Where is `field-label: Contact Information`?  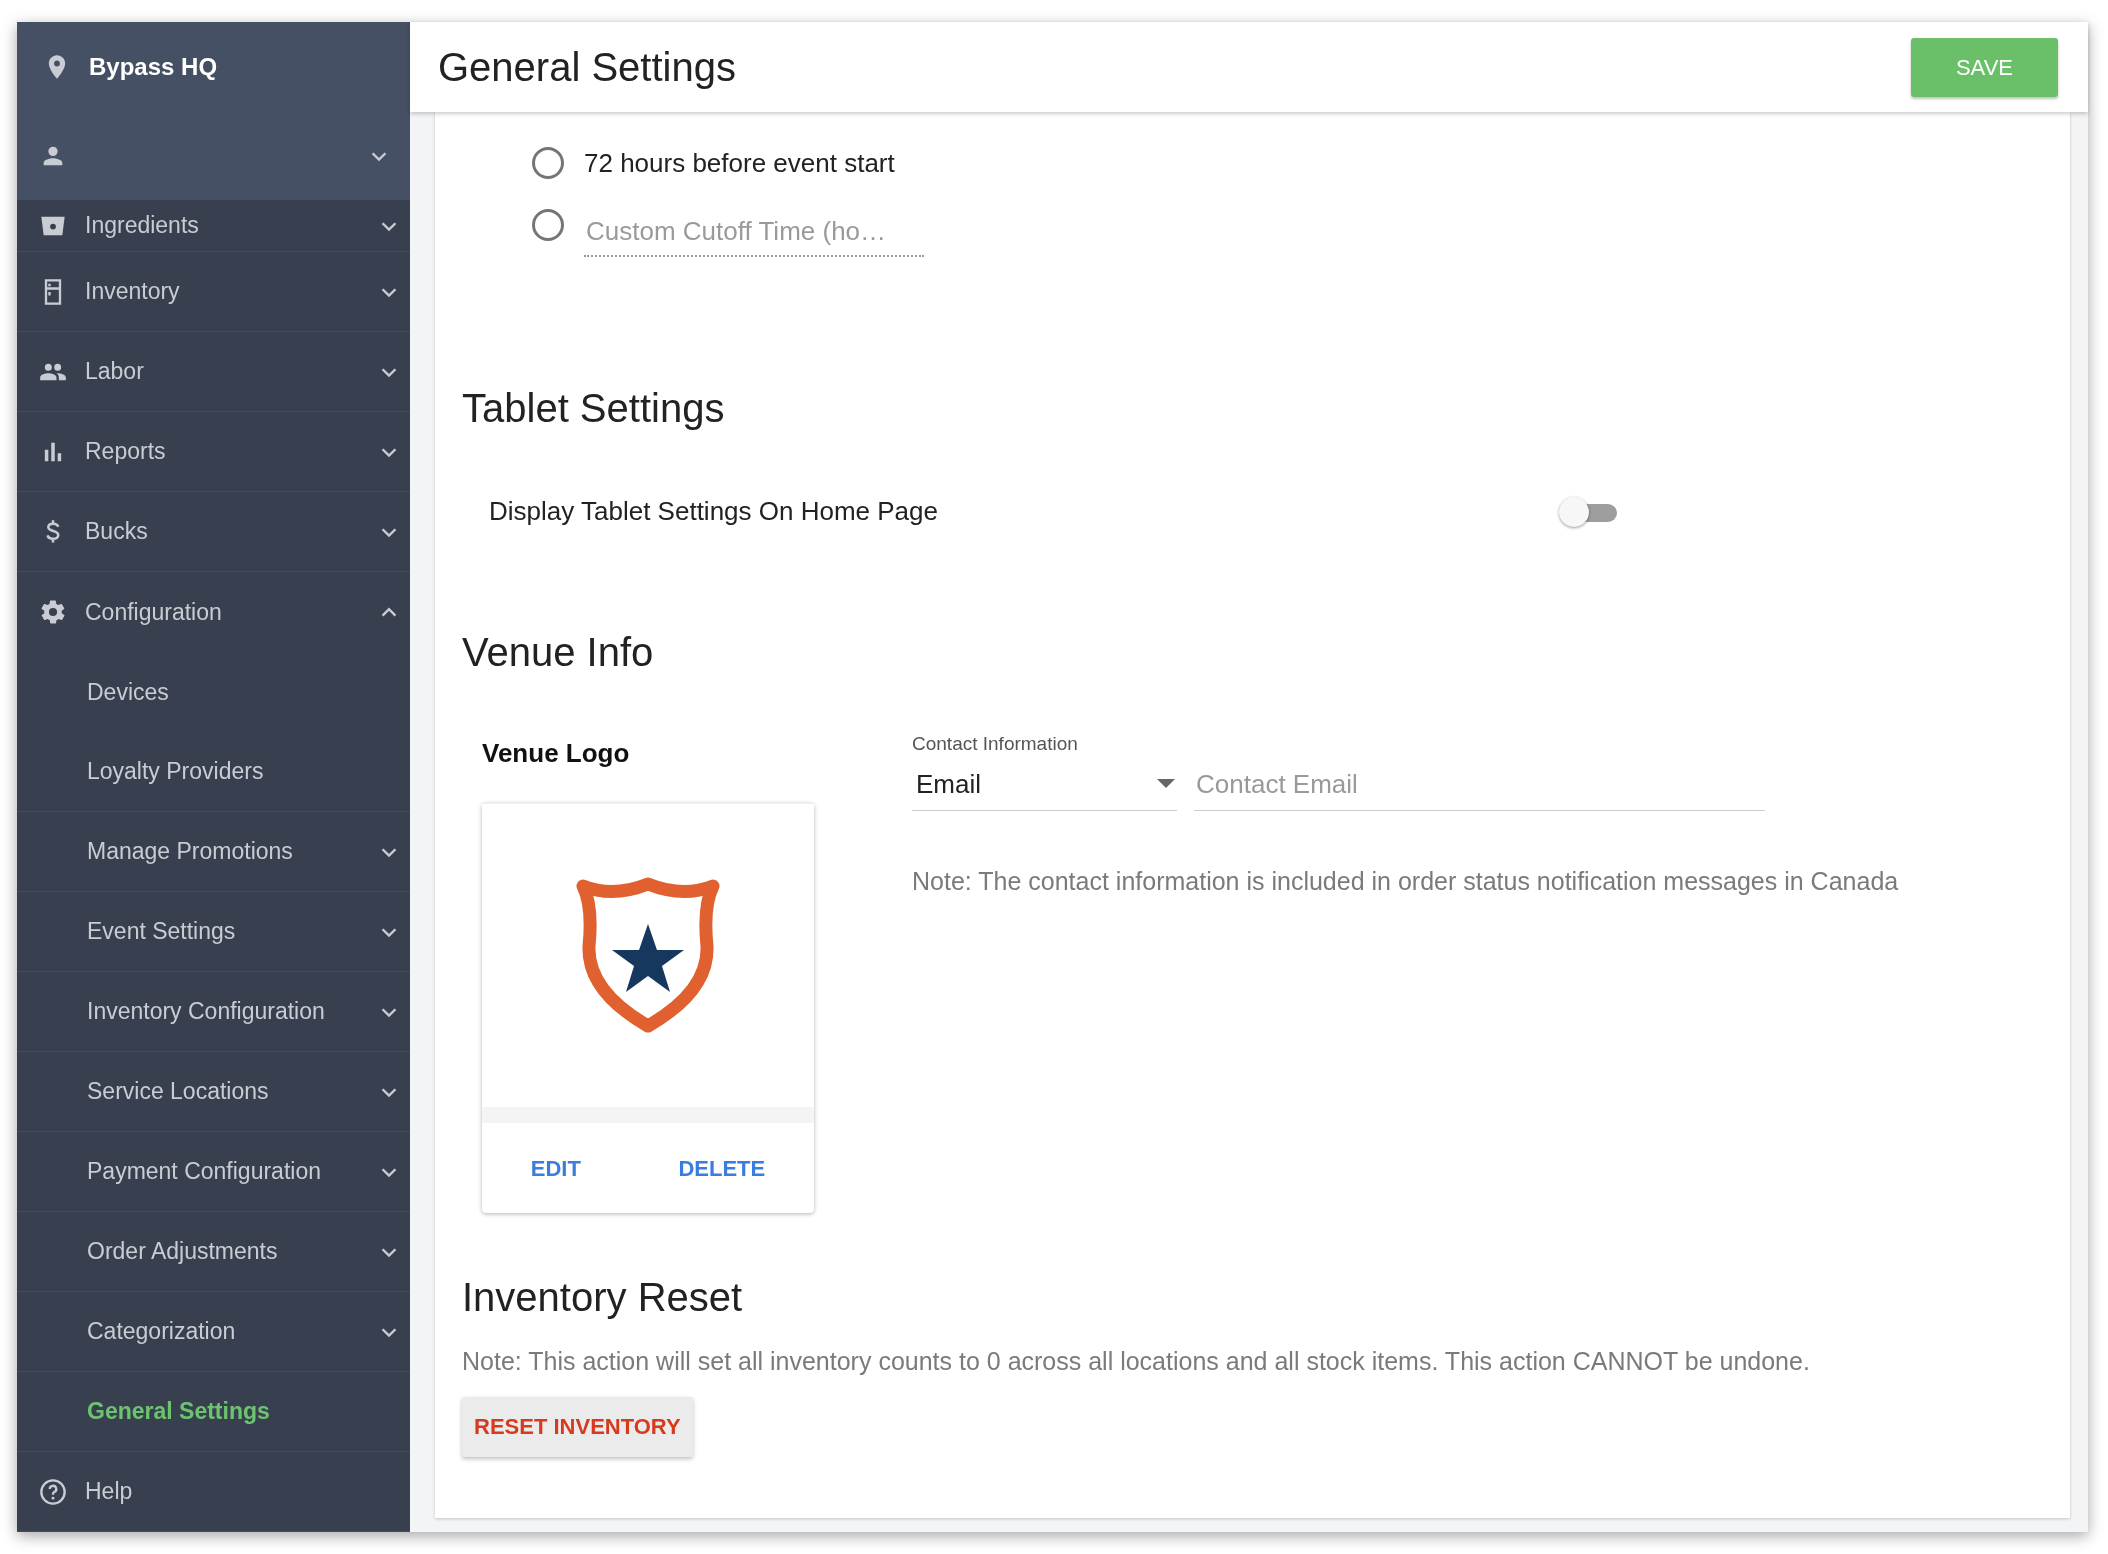
field-label: Contact Information is located at coordinates (995, 744).